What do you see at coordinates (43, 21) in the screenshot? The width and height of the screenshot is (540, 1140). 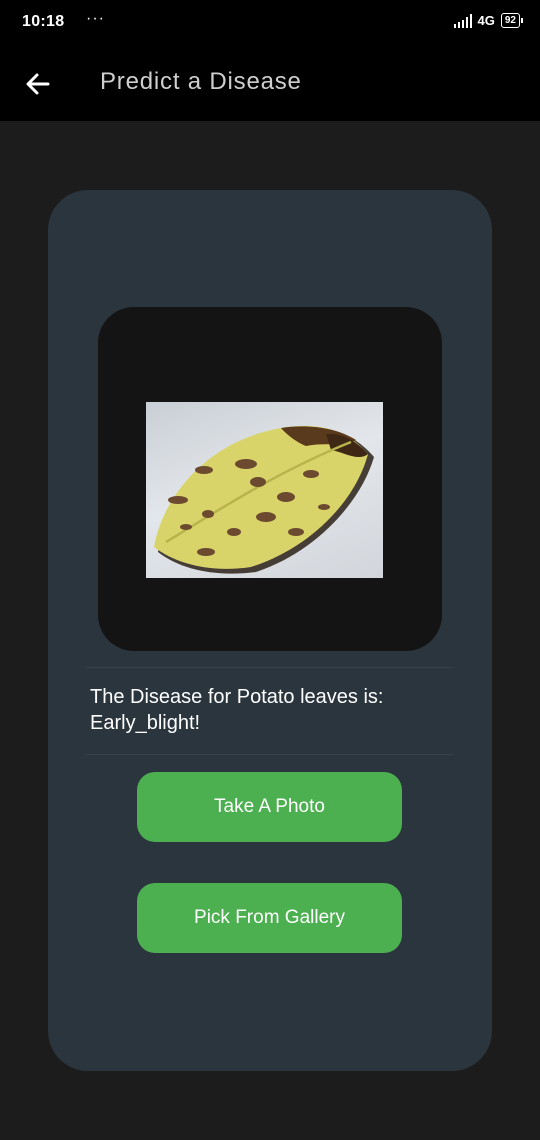 I see `status-time: 10:18` at bounding box center [43, 21].